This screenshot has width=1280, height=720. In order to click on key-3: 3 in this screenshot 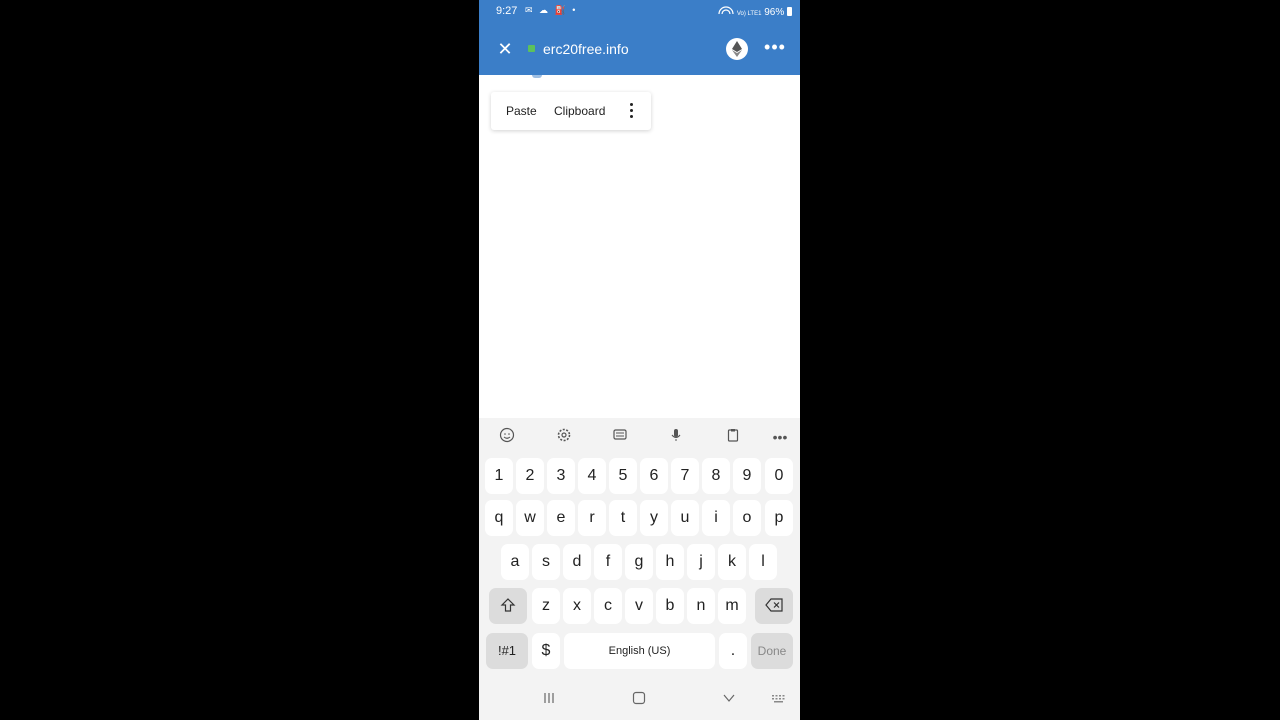, I will do `click(561, 476)`.